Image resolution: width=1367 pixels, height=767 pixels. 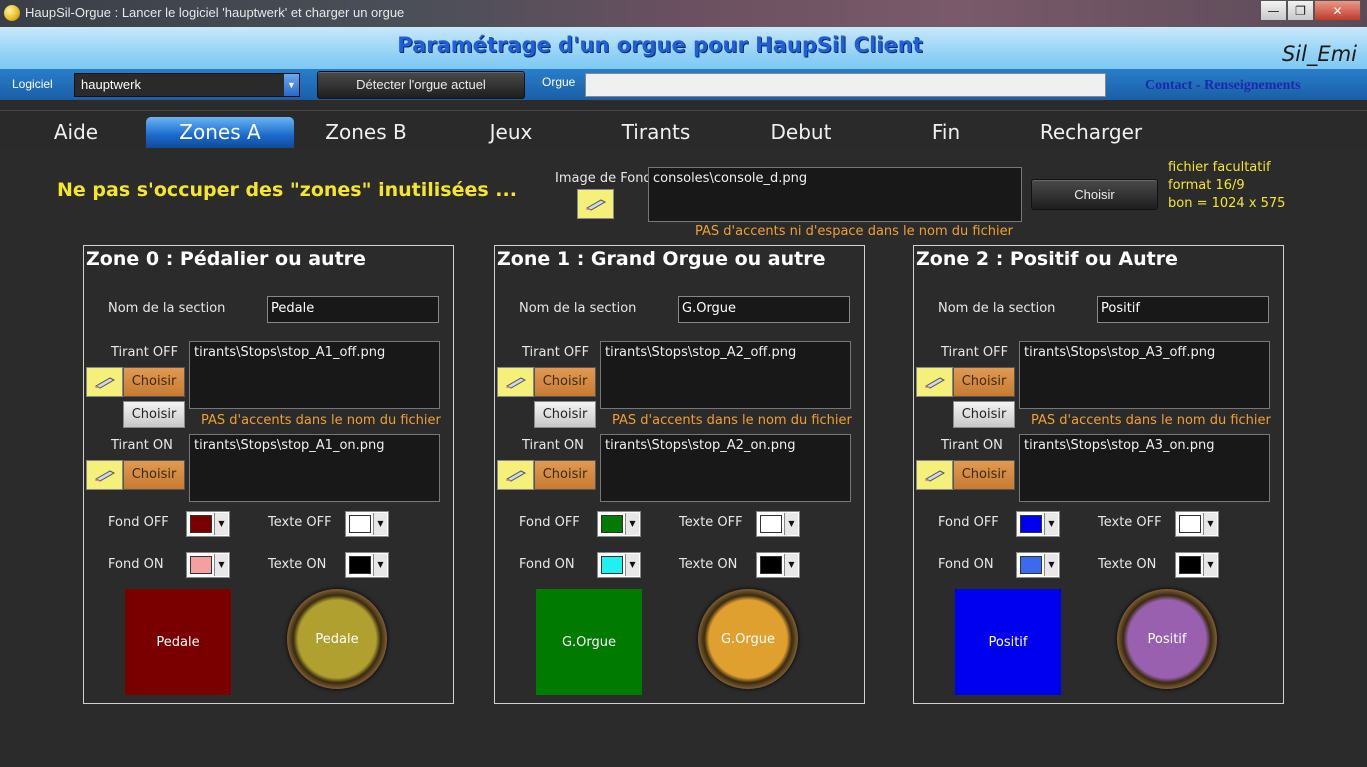 I want to click on tirant-off-field: tirants\Stops\stop_A2_off.png, so click(x=725, y=375).